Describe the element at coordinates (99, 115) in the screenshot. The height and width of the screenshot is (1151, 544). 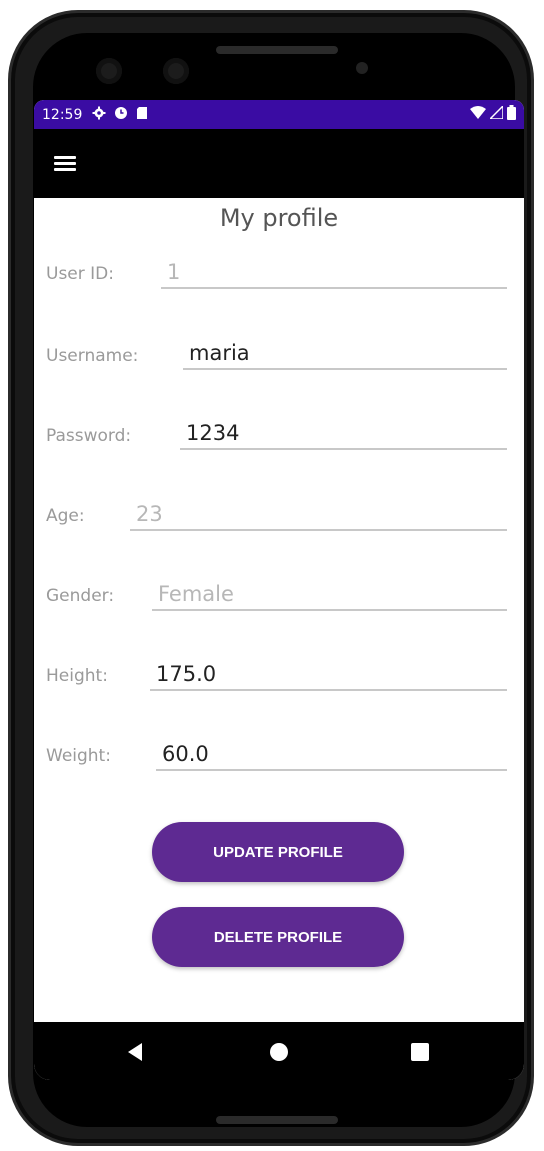
I see `settings-icon` at that location.